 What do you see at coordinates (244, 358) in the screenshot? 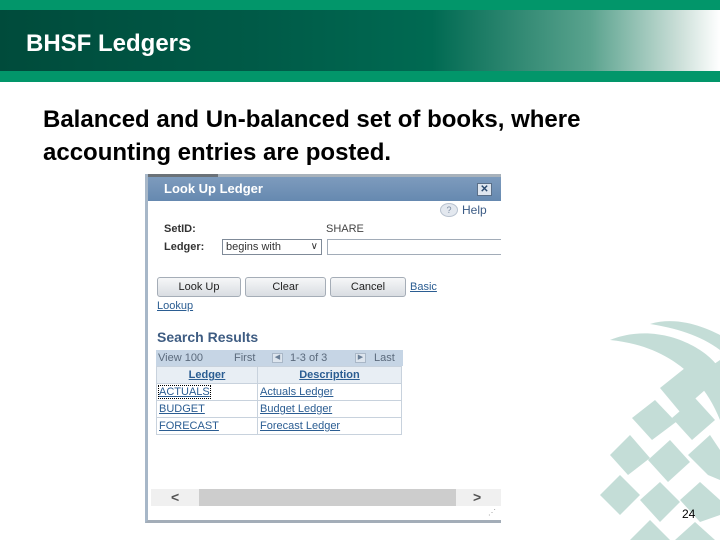
I see `first-link: First` at bounding box center [244, 358].